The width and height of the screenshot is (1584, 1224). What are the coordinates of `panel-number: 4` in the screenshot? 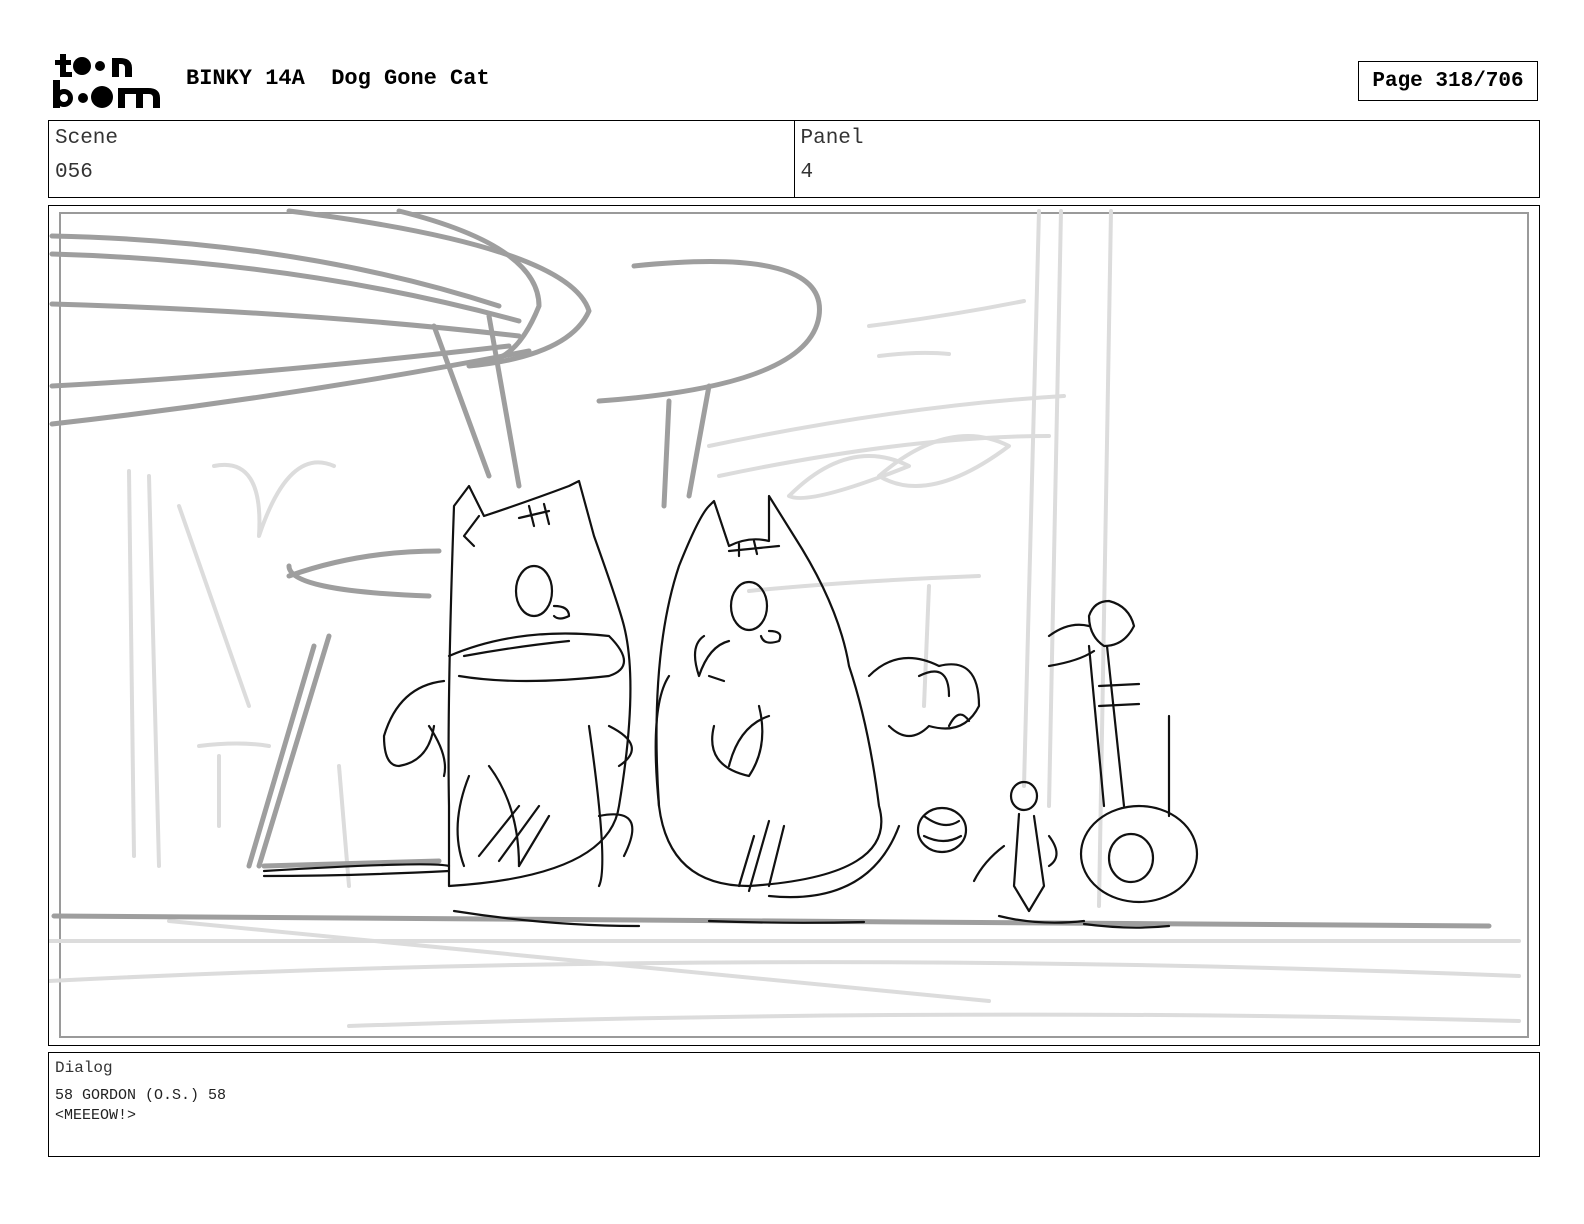 It's located at (807, 172).